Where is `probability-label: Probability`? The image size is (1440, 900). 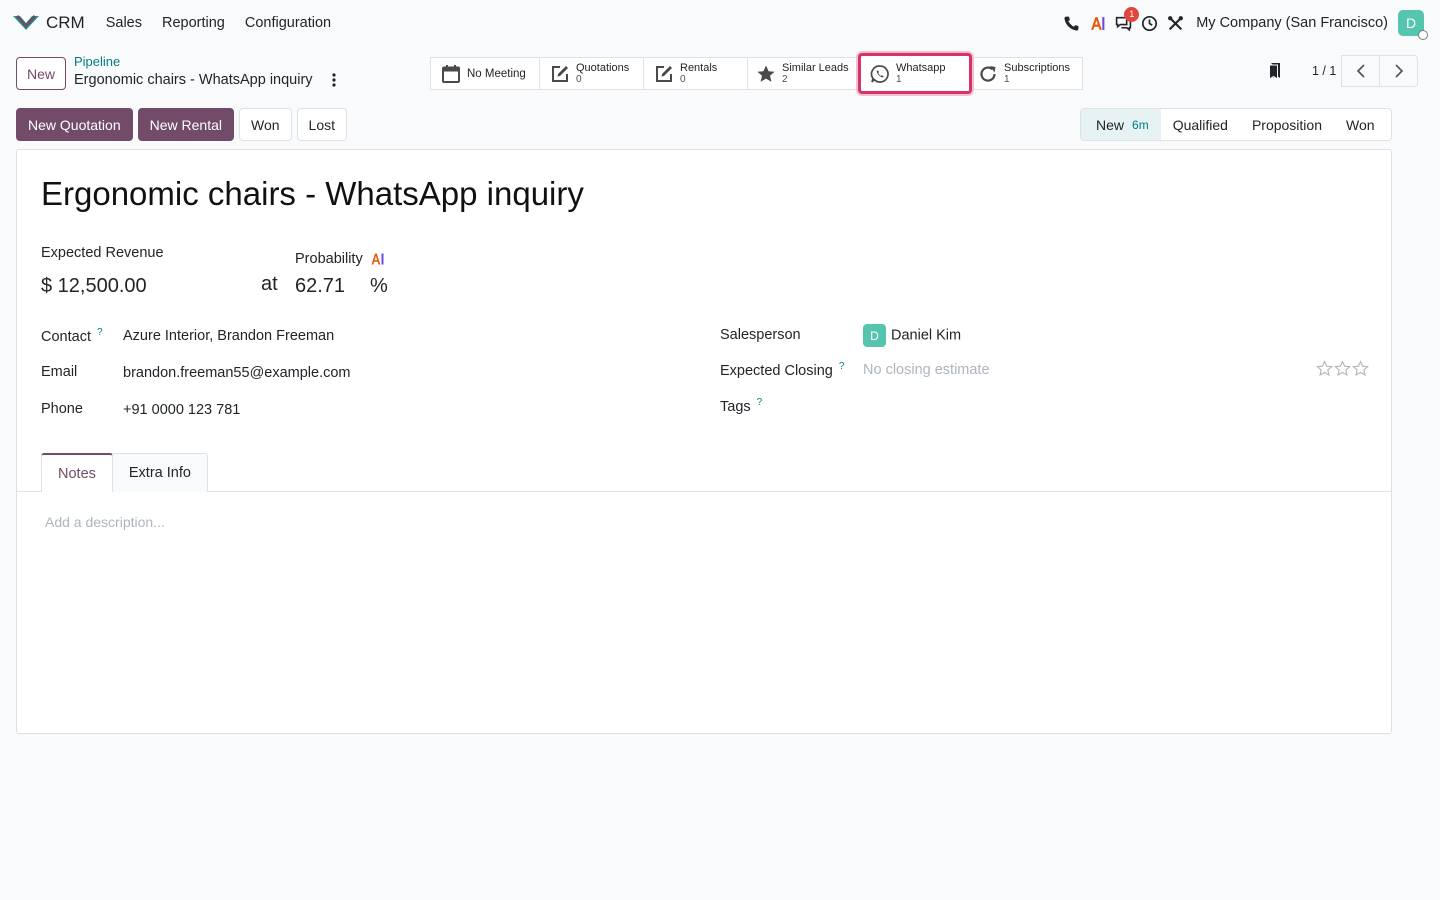 probability-label: Probability is located at coordinates (340, 259).